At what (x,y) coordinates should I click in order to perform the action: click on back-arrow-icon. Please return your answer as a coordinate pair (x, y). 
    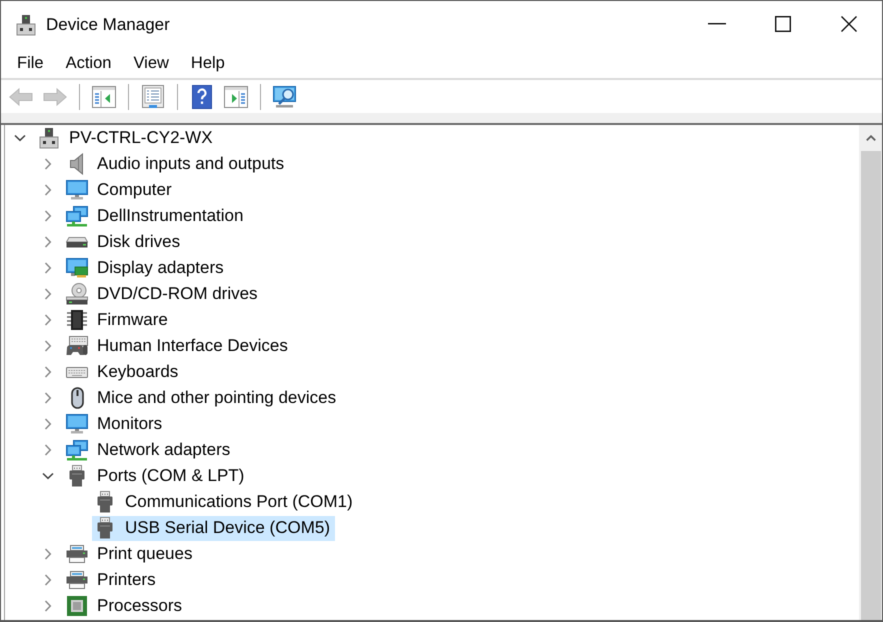
    Looking at the image, I should click on (21, 97).